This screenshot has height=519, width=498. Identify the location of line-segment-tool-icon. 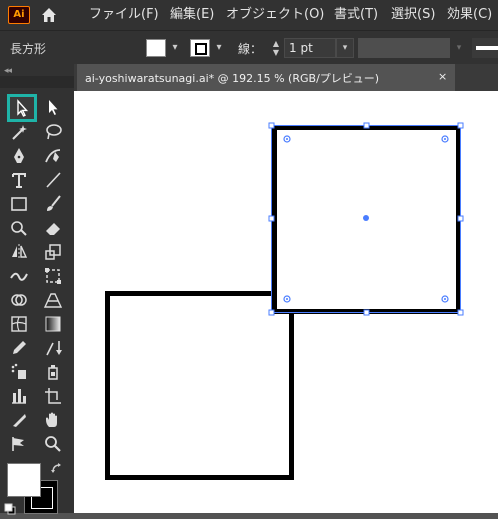
(53, 180).